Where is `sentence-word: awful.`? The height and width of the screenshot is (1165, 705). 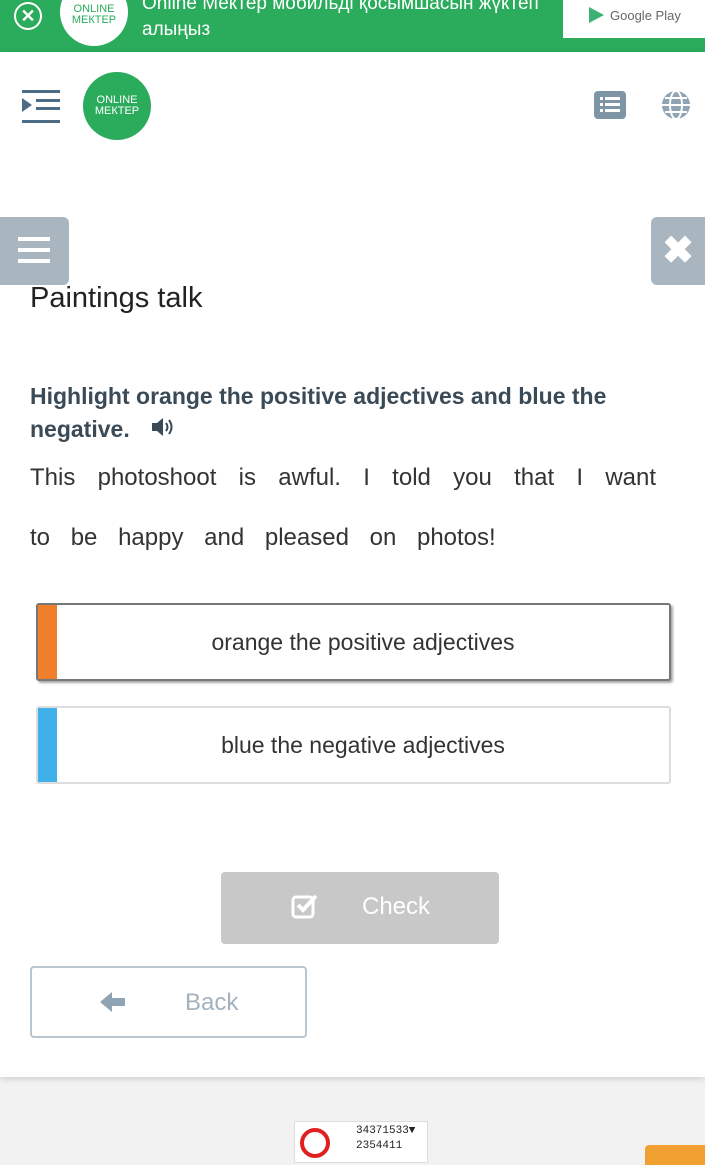
sentence-word: awful. is located at coordinates (309, 478).